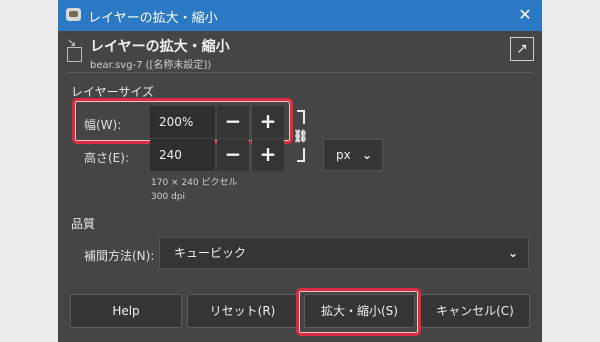 The height and width of the screenshot is (342, 600). Describe the element at coordinates (126, 311) in the screenshot. I see `help-button: Help` at that location.